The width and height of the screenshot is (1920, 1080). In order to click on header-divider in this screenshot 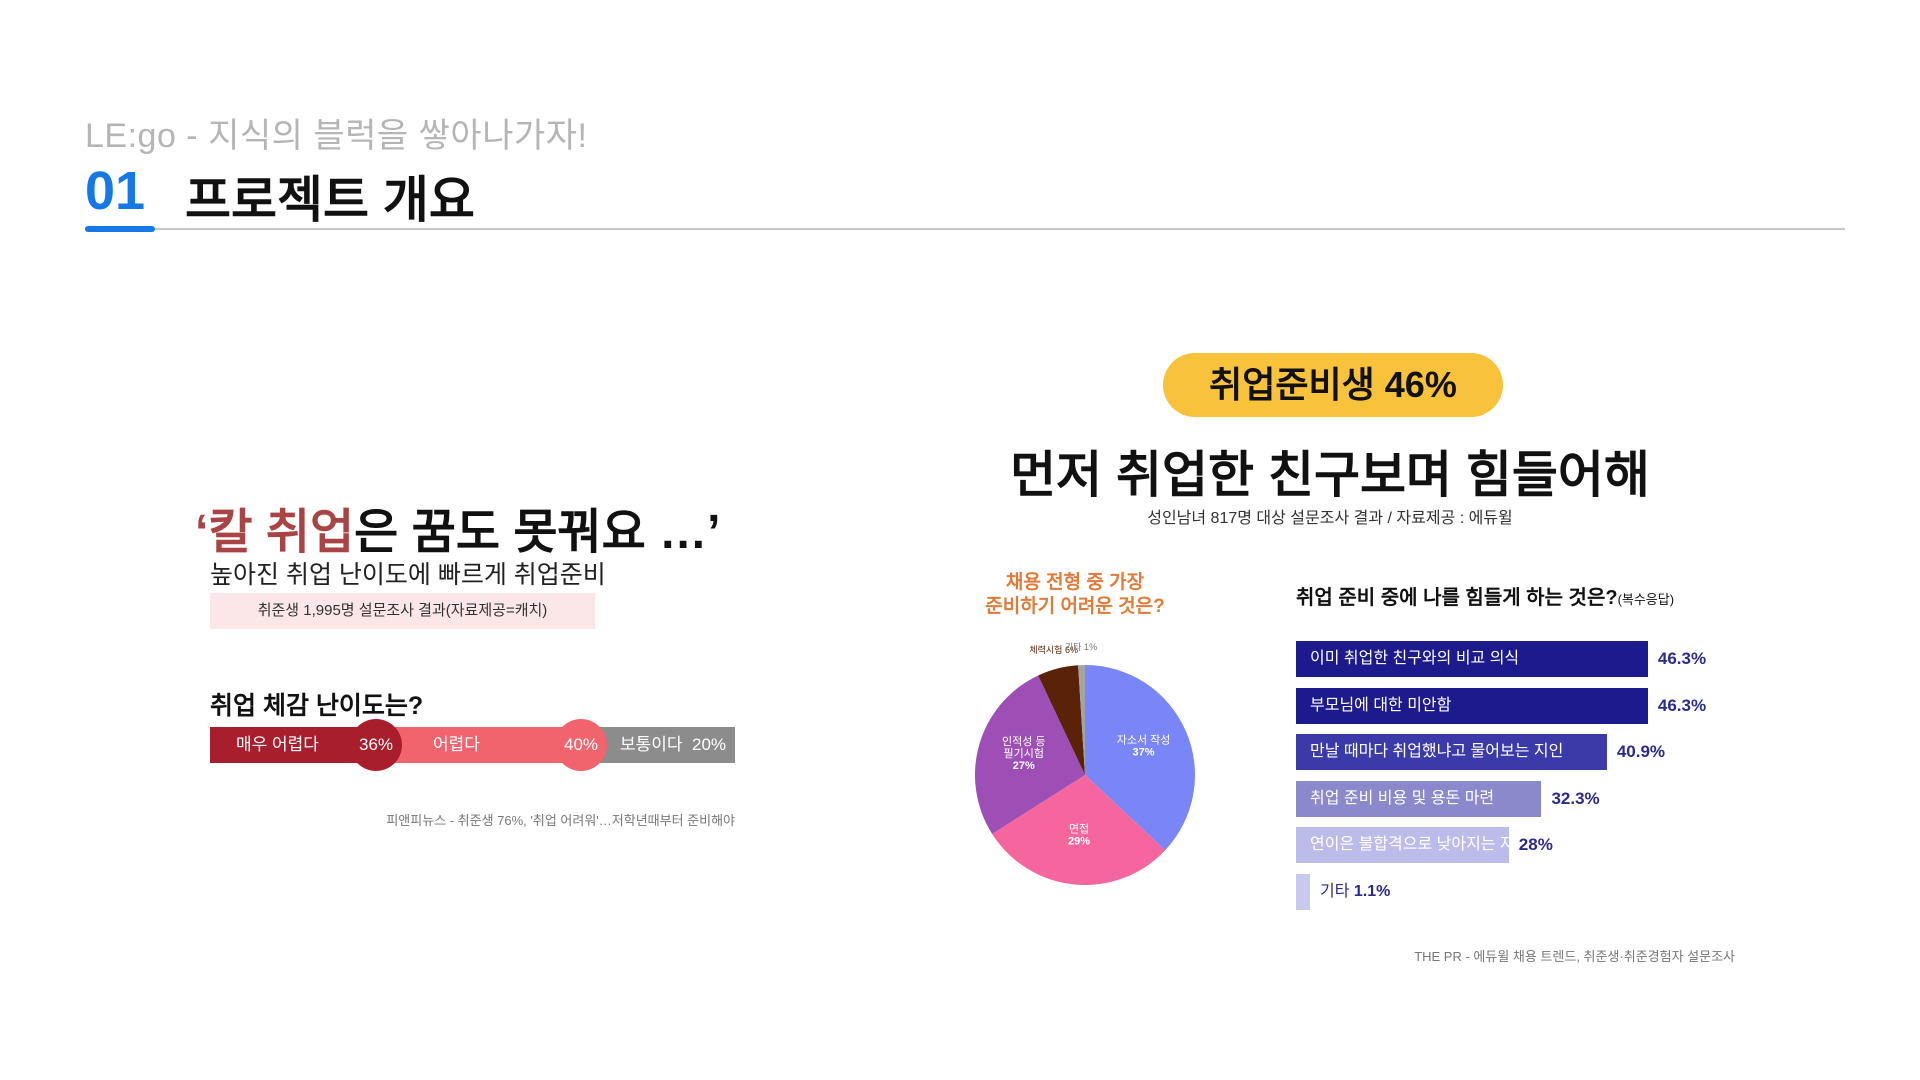, I will do `click(965, 229)`.